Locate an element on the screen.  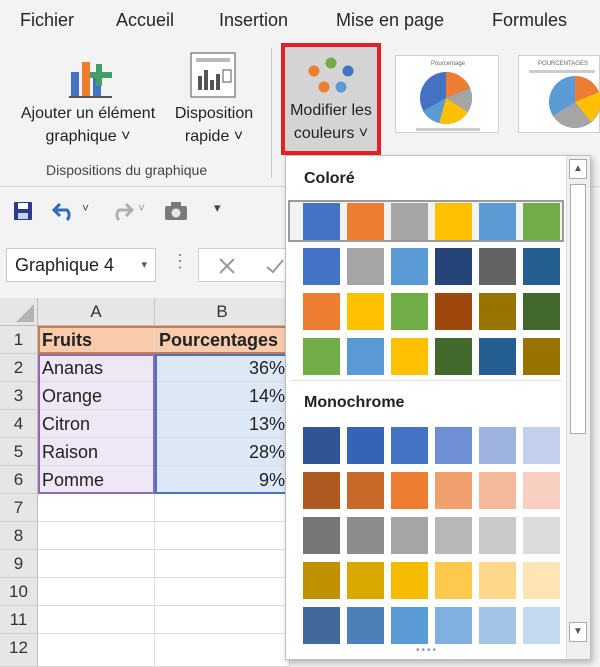
row-header: 10 is located at coordinates (19, 592).